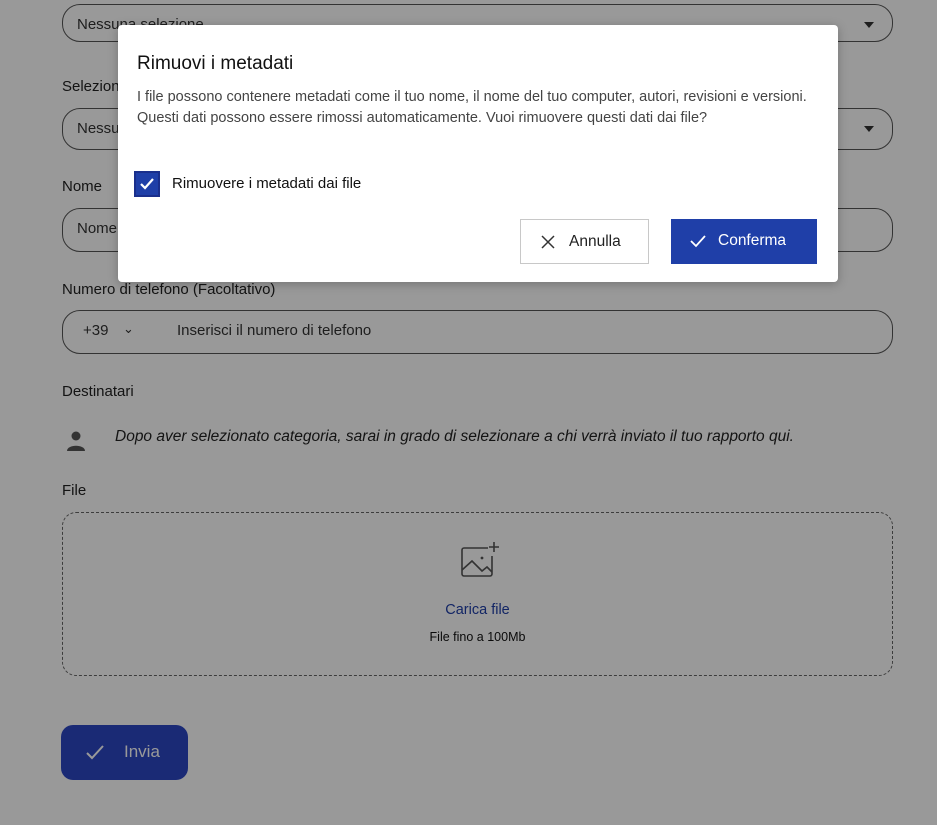  I want to click on confirm-button: Conferma, so click(744, 241).